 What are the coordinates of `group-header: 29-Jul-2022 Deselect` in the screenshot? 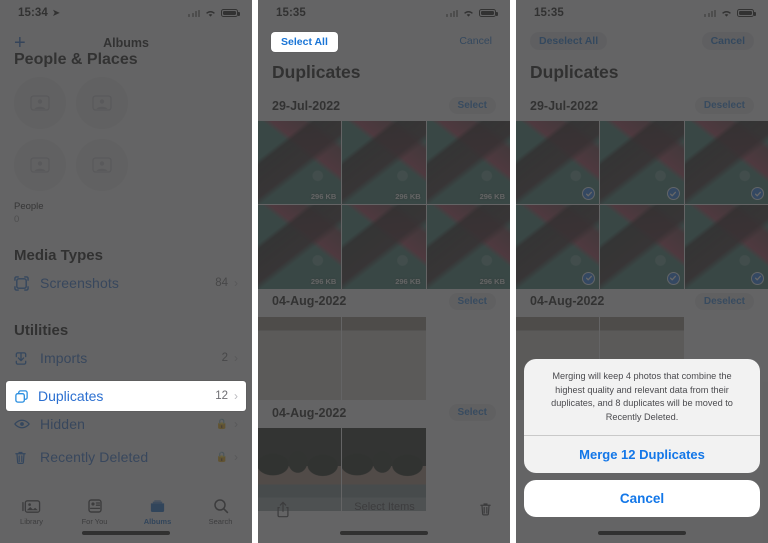 It's located at (642, 107).